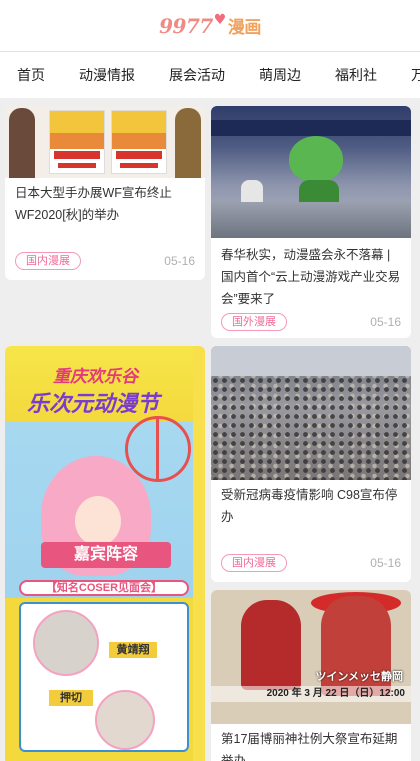 The width and height of the screenshot is (420, 761). What do you see at coordinates (93, 204) in the screenshot?
I see `card-title: 日本大型手办展WF宣布终止WF2020[秋]的举办` at bounding box center [93, 204].